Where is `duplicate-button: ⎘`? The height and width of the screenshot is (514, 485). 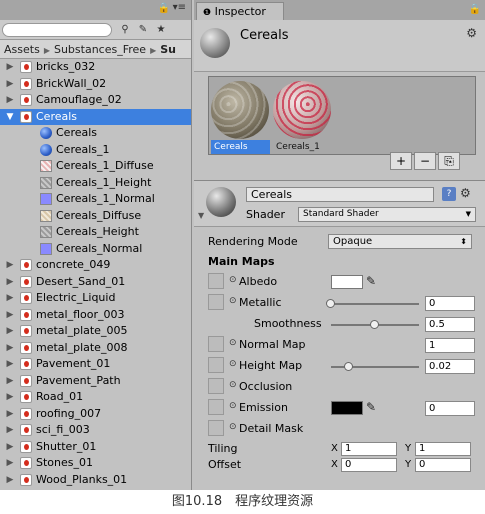
duplicate-button: ⎘ is located at coordinates (449, 161).